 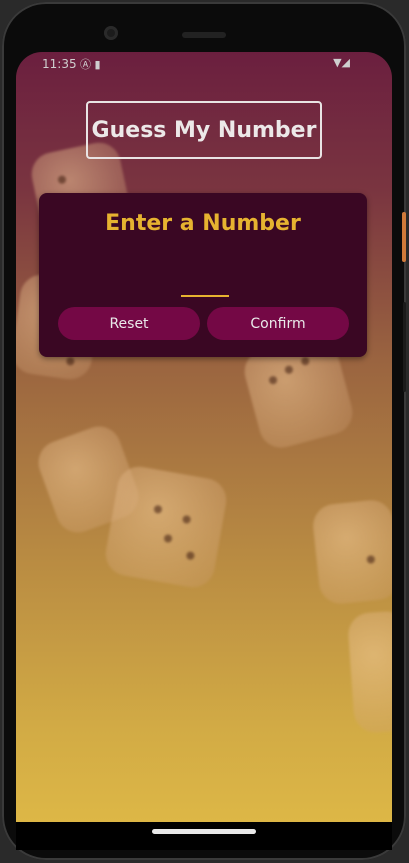 What do you see at coordinates (204, 35) in the screenshot?
I see `earpiece-speaker` at bounding box center [204, 35].